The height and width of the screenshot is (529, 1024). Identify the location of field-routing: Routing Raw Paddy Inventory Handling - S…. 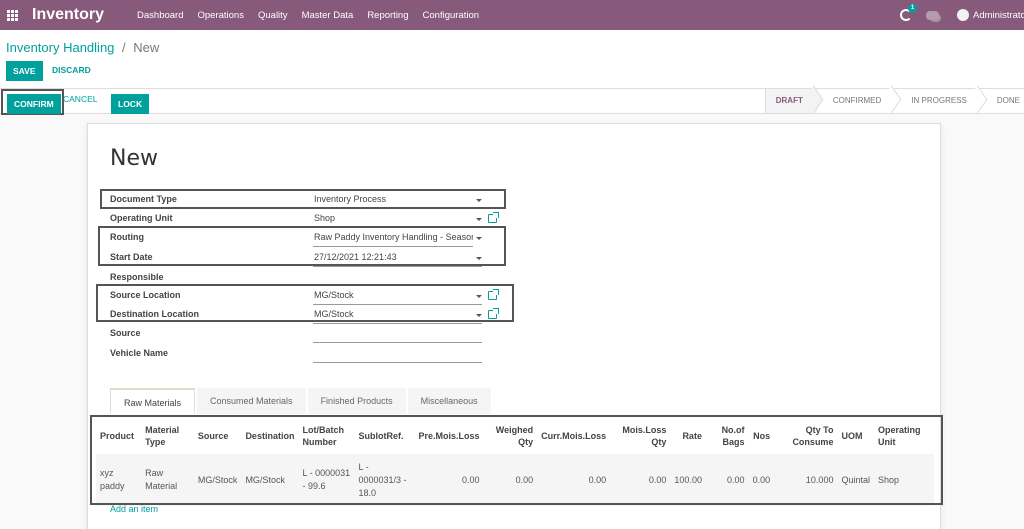
(300, 241).